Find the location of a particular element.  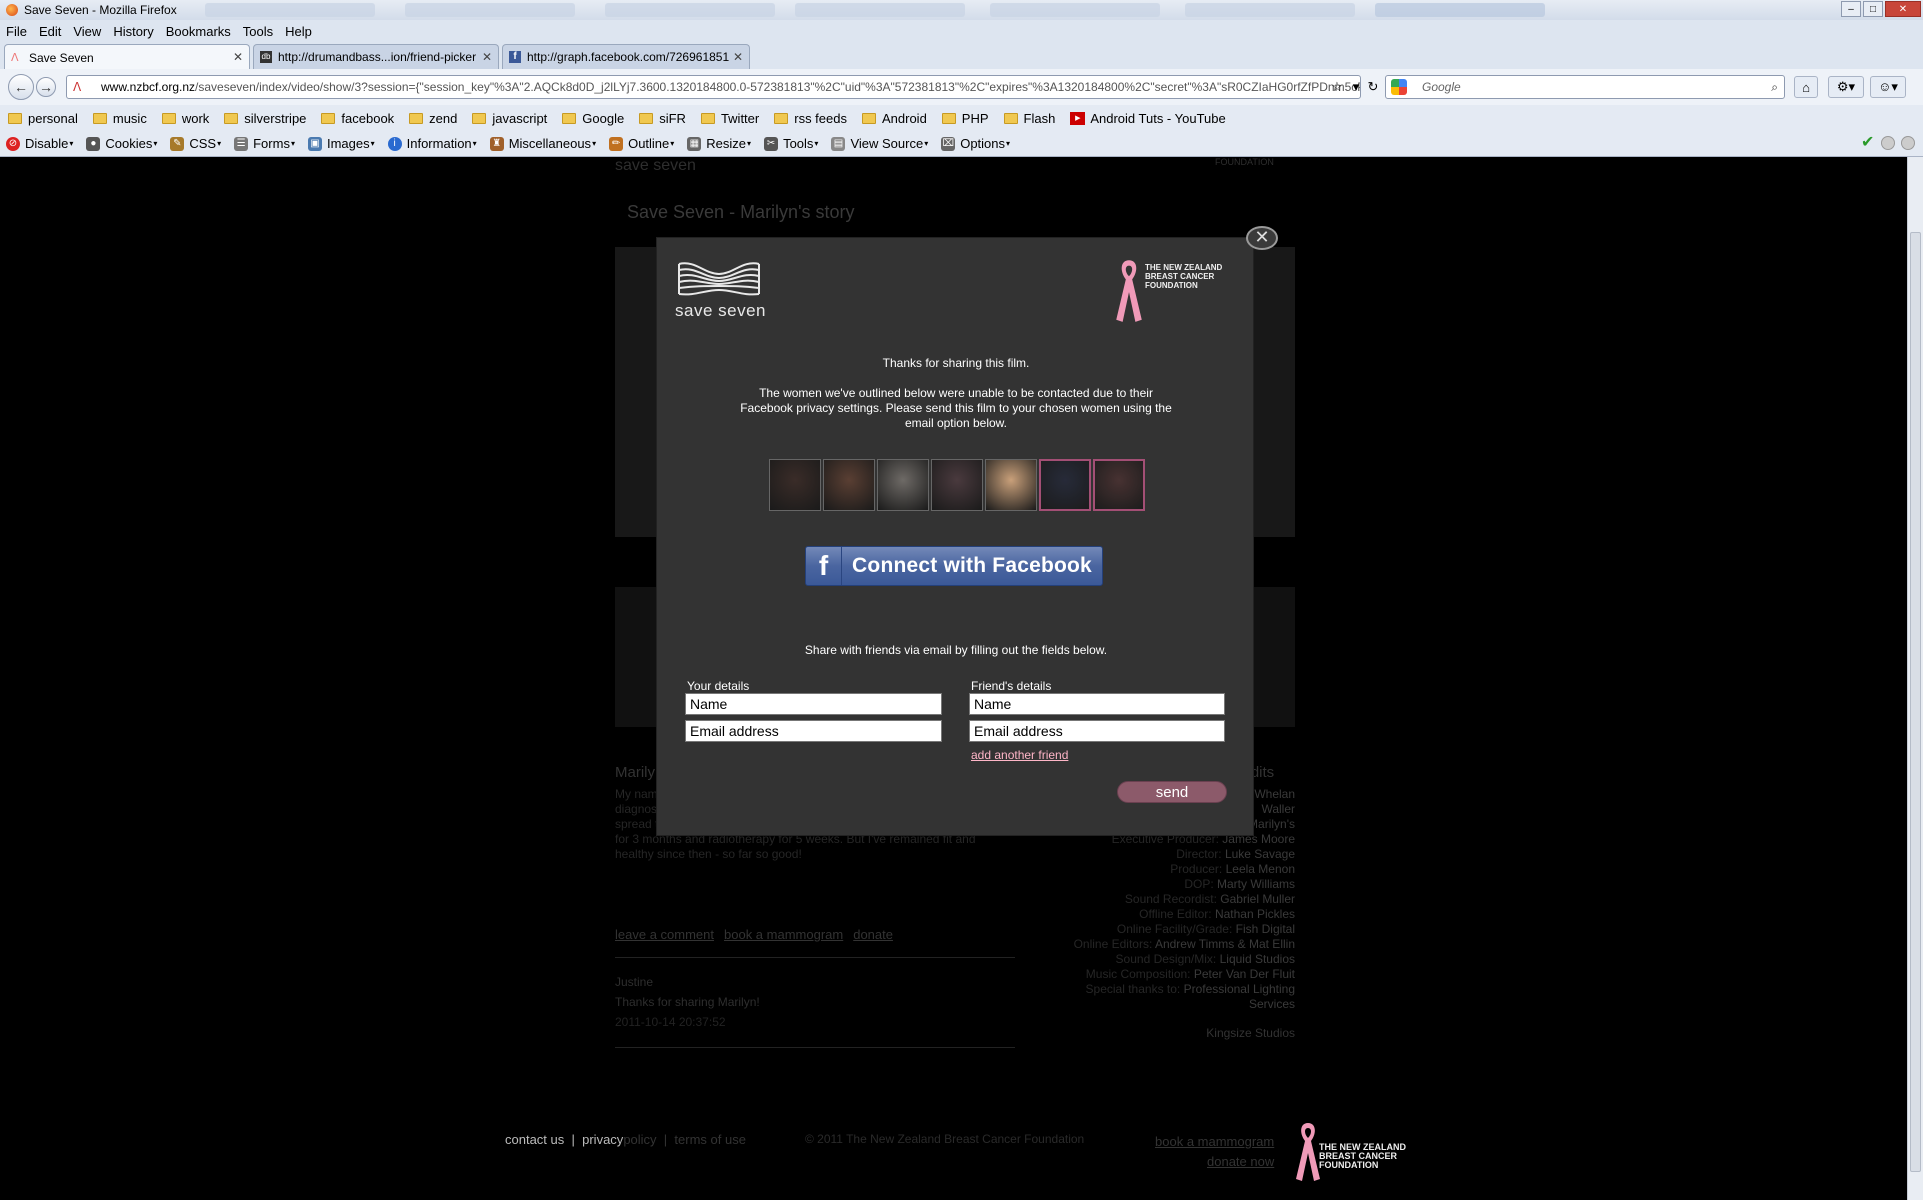

bookmark-folder: facebook is located at coordinates (357, 118).